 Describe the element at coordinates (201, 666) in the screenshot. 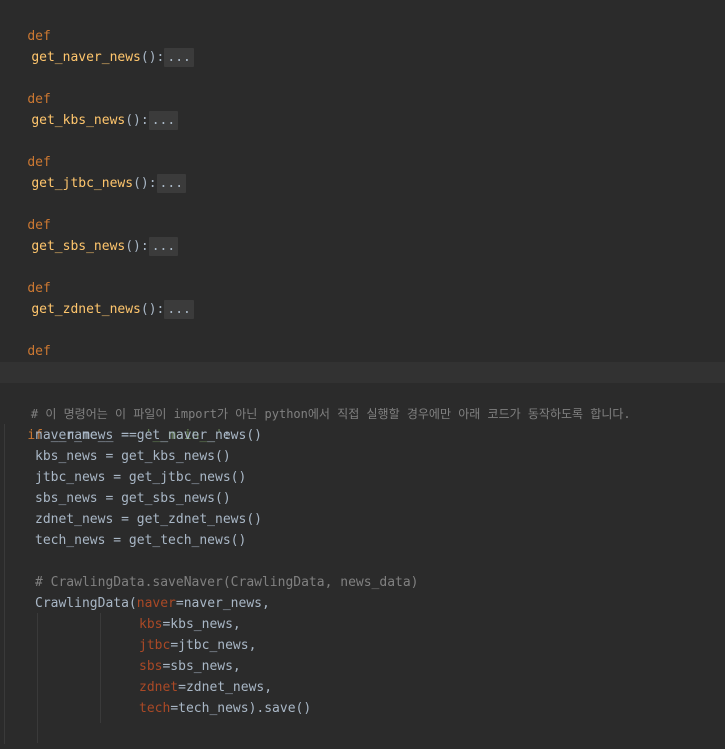

I see `param-value: =sbs_news,` at that location.